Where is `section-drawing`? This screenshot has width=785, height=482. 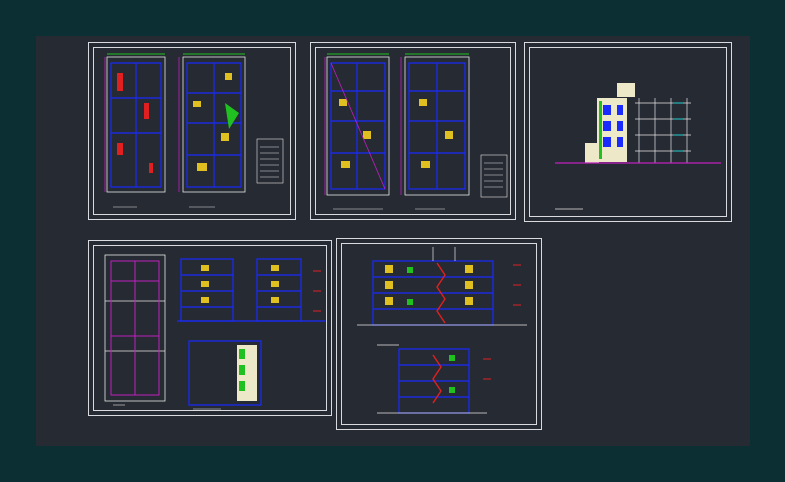 section-drawing is located at coordinates (442, 330).